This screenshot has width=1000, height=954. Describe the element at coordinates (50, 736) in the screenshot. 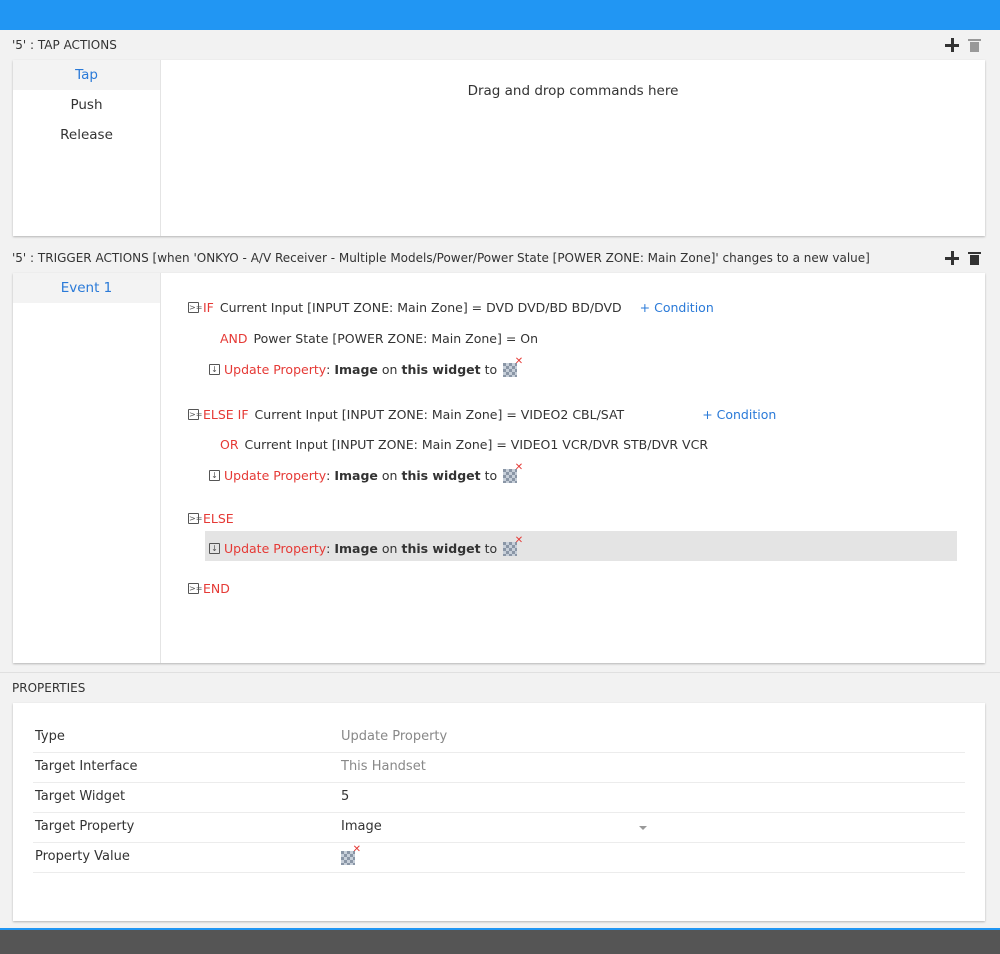

I see `property-key: Type` at that location.